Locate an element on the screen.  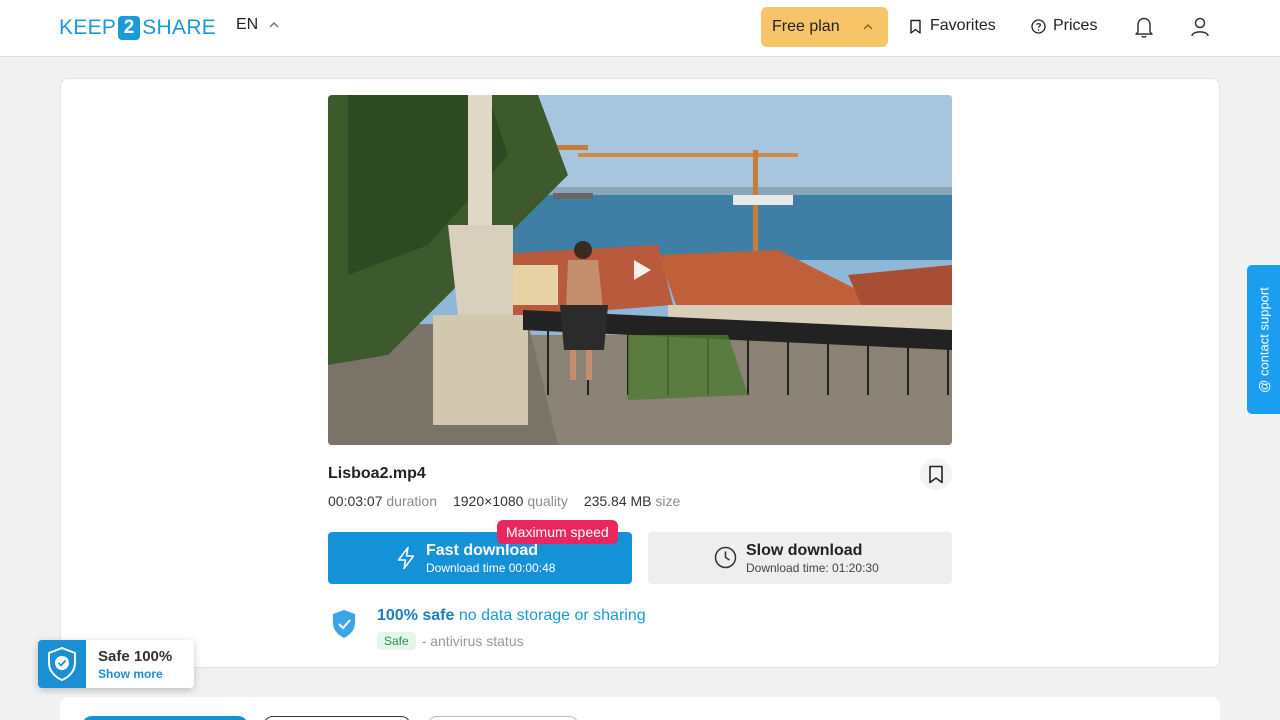
size-info: 235.84 MB size is located at coordinates (632, 501).